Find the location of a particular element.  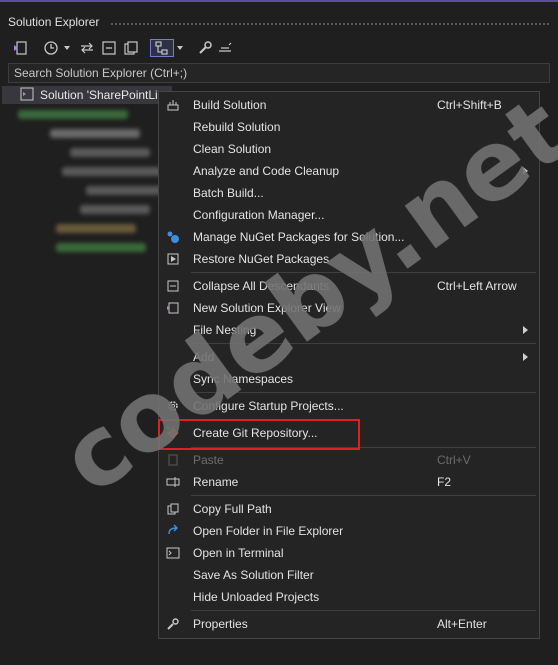

menu-item-open-folder: Open Folder in File Explorer is located at coordinates (349, 531).